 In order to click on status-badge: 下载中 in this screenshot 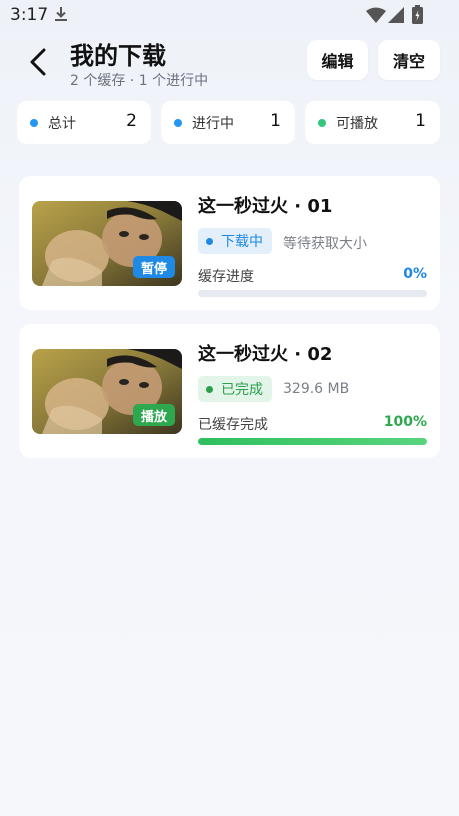, I will do `click(235, 241)`.